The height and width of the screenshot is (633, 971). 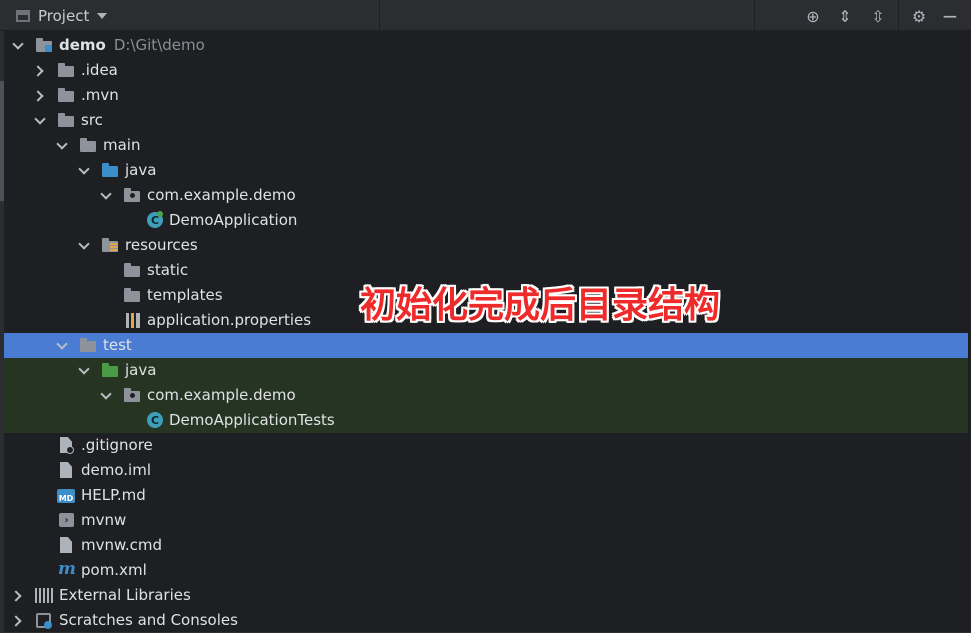 I want to click on maven-file-icon: m, so click(x=67, y=569).